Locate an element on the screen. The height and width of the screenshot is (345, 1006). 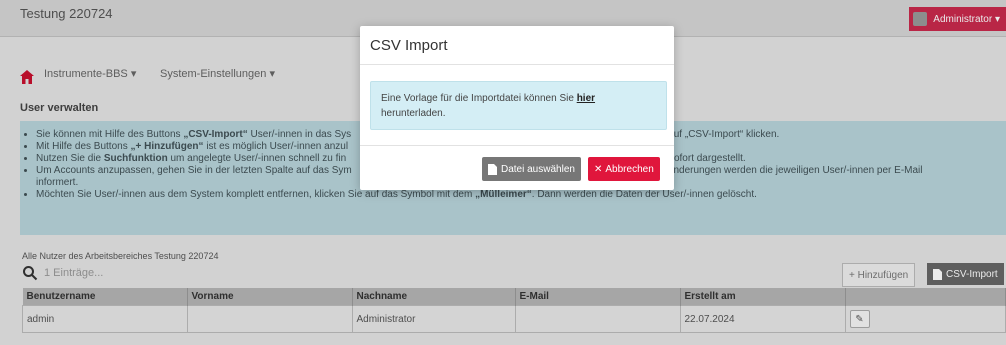
choose-file-button: Datei auswählen is located at coordinates (531, 169).